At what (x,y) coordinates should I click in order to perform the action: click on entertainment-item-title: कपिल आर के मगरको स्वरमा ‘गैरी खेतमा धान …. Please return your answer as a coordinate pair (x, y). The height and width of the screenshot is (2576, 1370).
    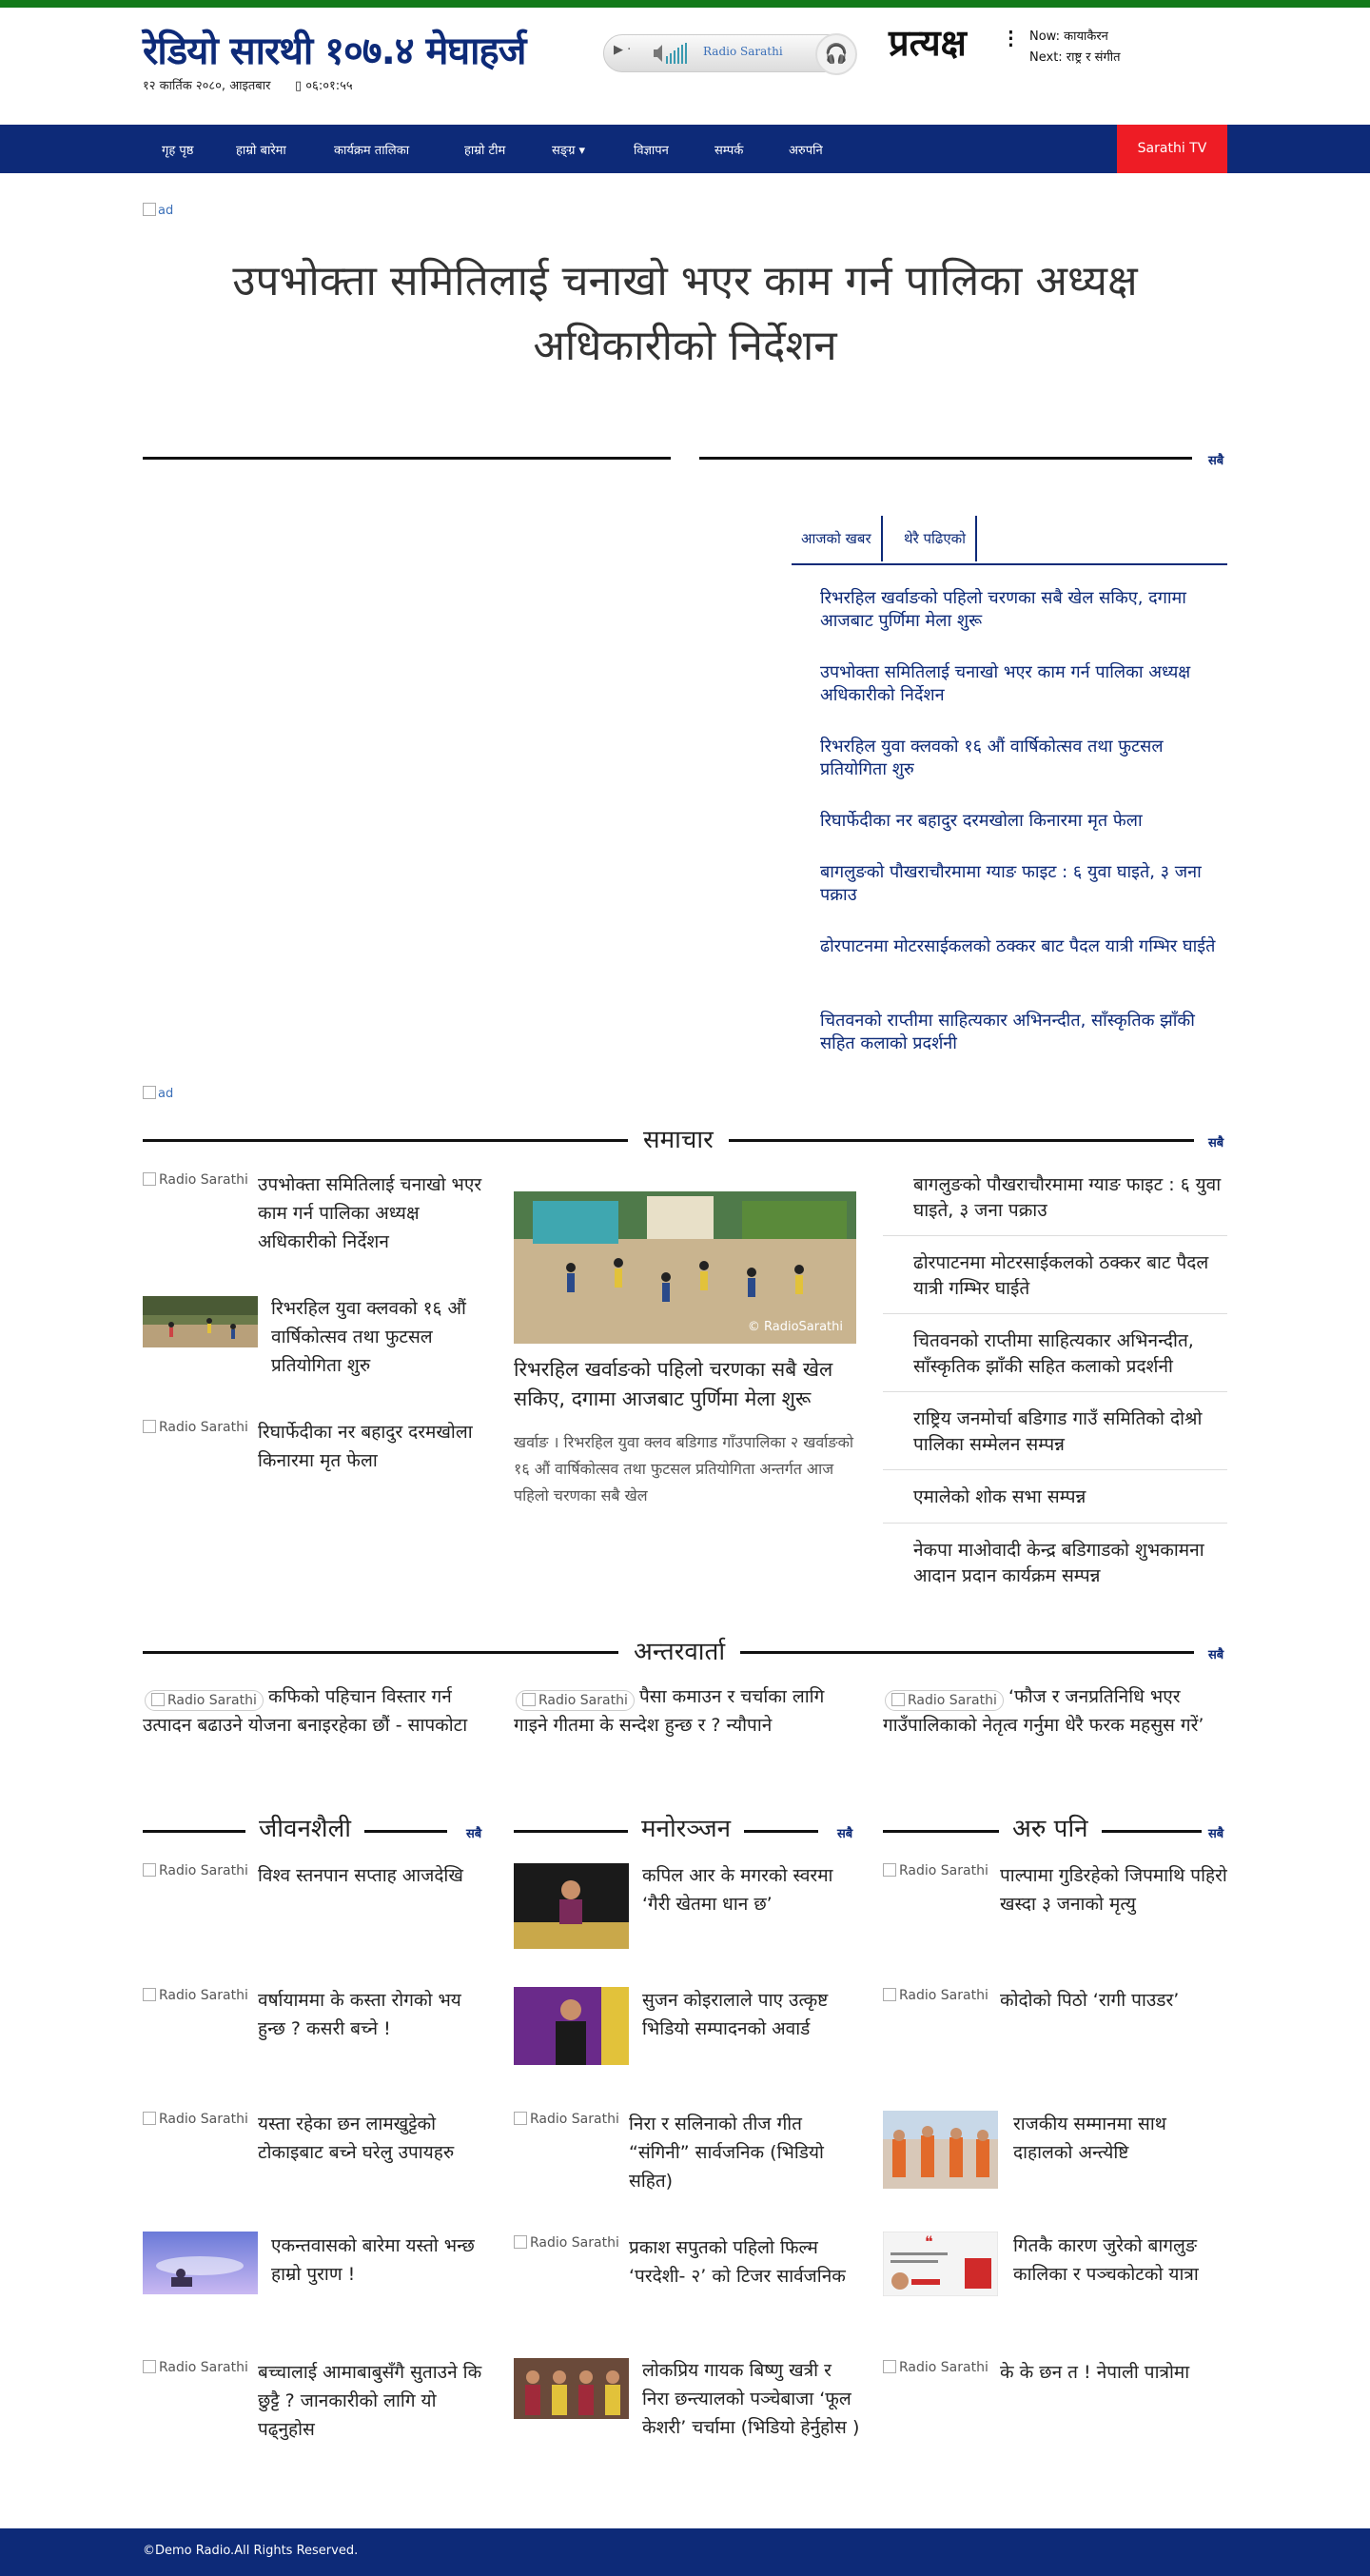
    Looking at the image, I should click on (751, 1889).